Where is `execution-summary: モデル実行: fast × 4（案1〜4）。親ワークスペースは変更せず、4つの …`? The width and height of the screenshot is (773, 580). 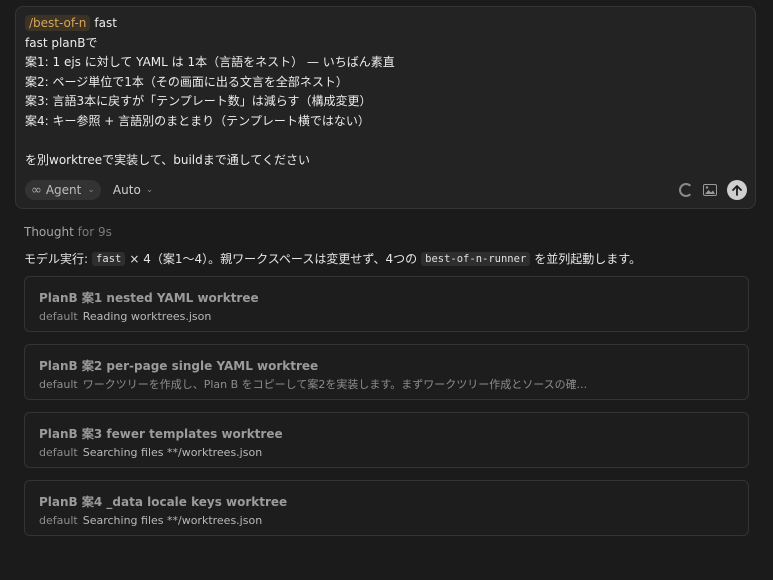 execution-summary: モデル実行: fast × 4（案1〜4）。親ワークスペースは変更せず、4つの … is located at coordinates (332, 258).